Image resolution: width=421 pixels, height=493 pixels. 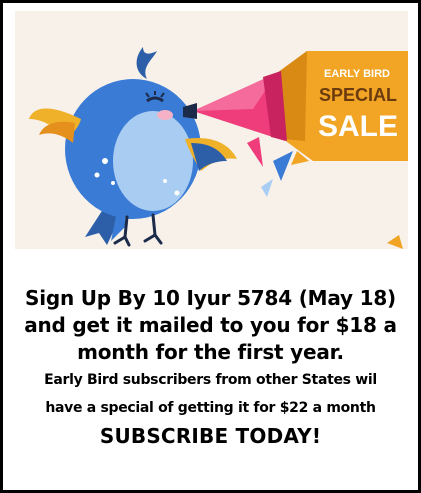 I want to click on headline-line-2: and get it mailed to you for $18 a, so click(x=210, y=325).